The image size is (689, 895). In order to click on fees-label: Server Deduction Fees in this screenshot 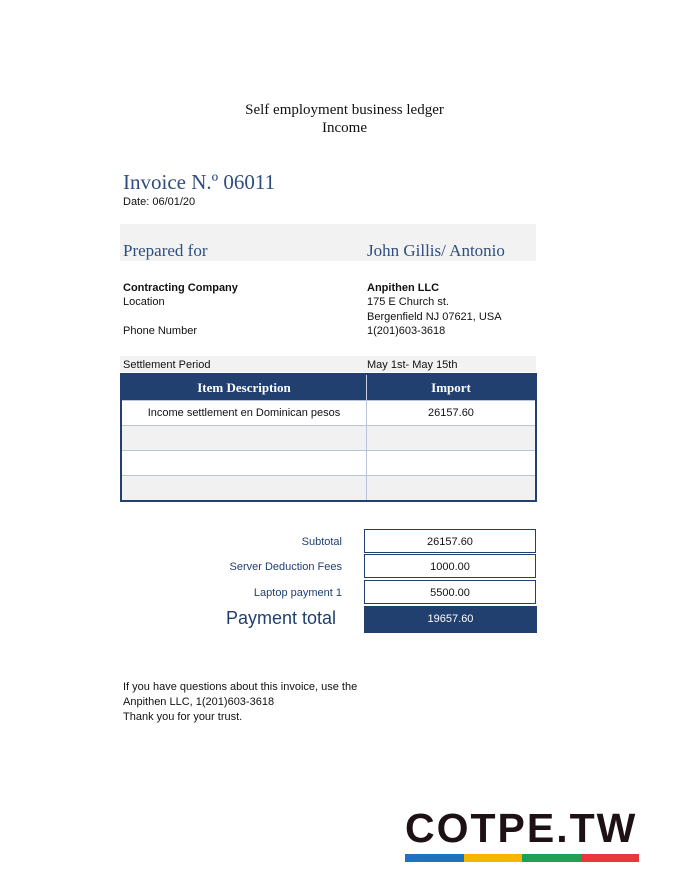, I will do `click(286, 567)`.